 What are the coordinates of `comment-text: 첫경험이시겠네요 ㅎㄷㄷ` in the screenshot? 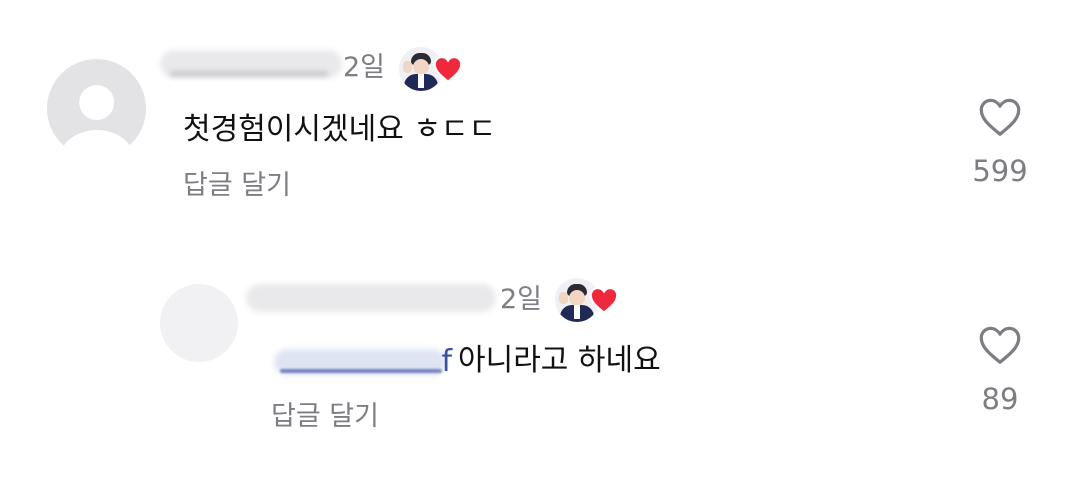 It's located at (340, 129).